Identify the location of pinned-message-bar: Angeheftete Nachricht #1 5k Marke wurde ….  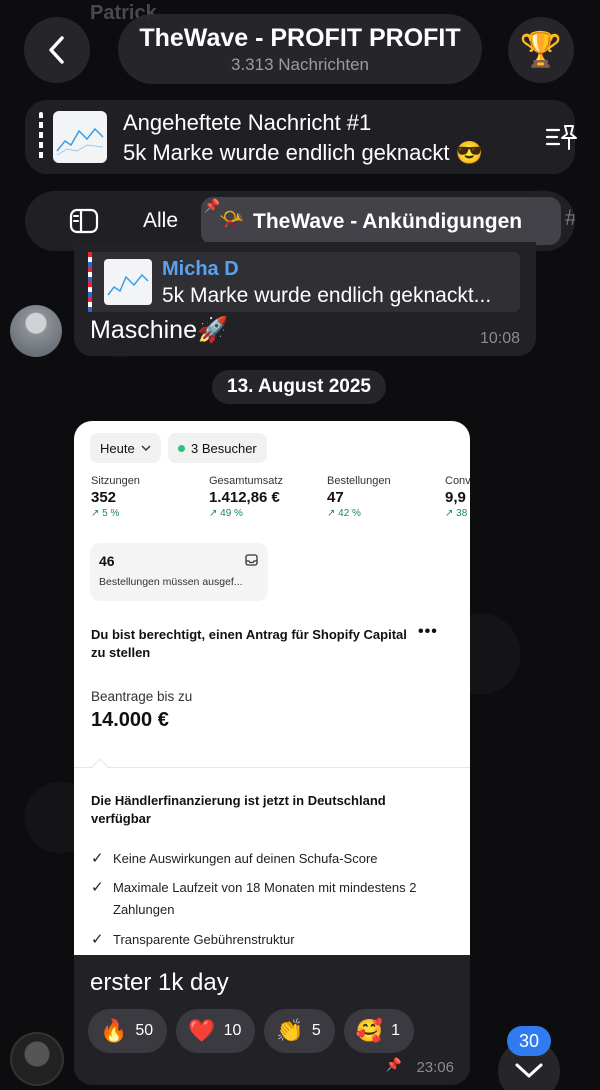
(301, 137).